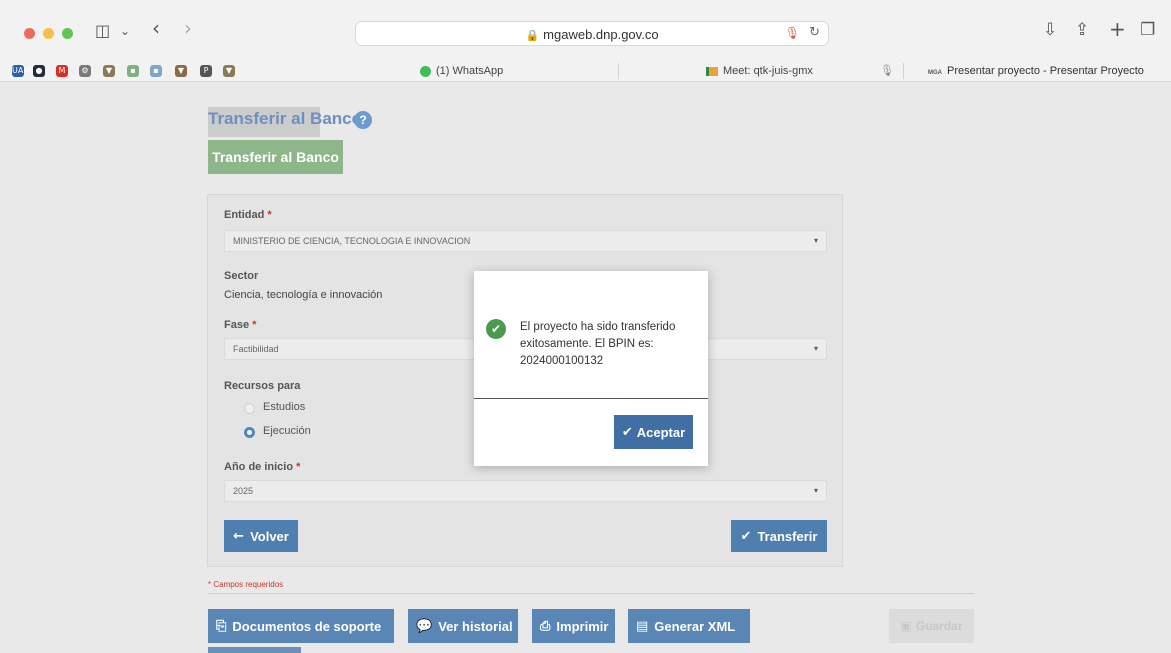 The image size is (1171, 653). Describe the element at coordinates (939, 626) in the screenshot. I see `button-label: Guardar` at that location.